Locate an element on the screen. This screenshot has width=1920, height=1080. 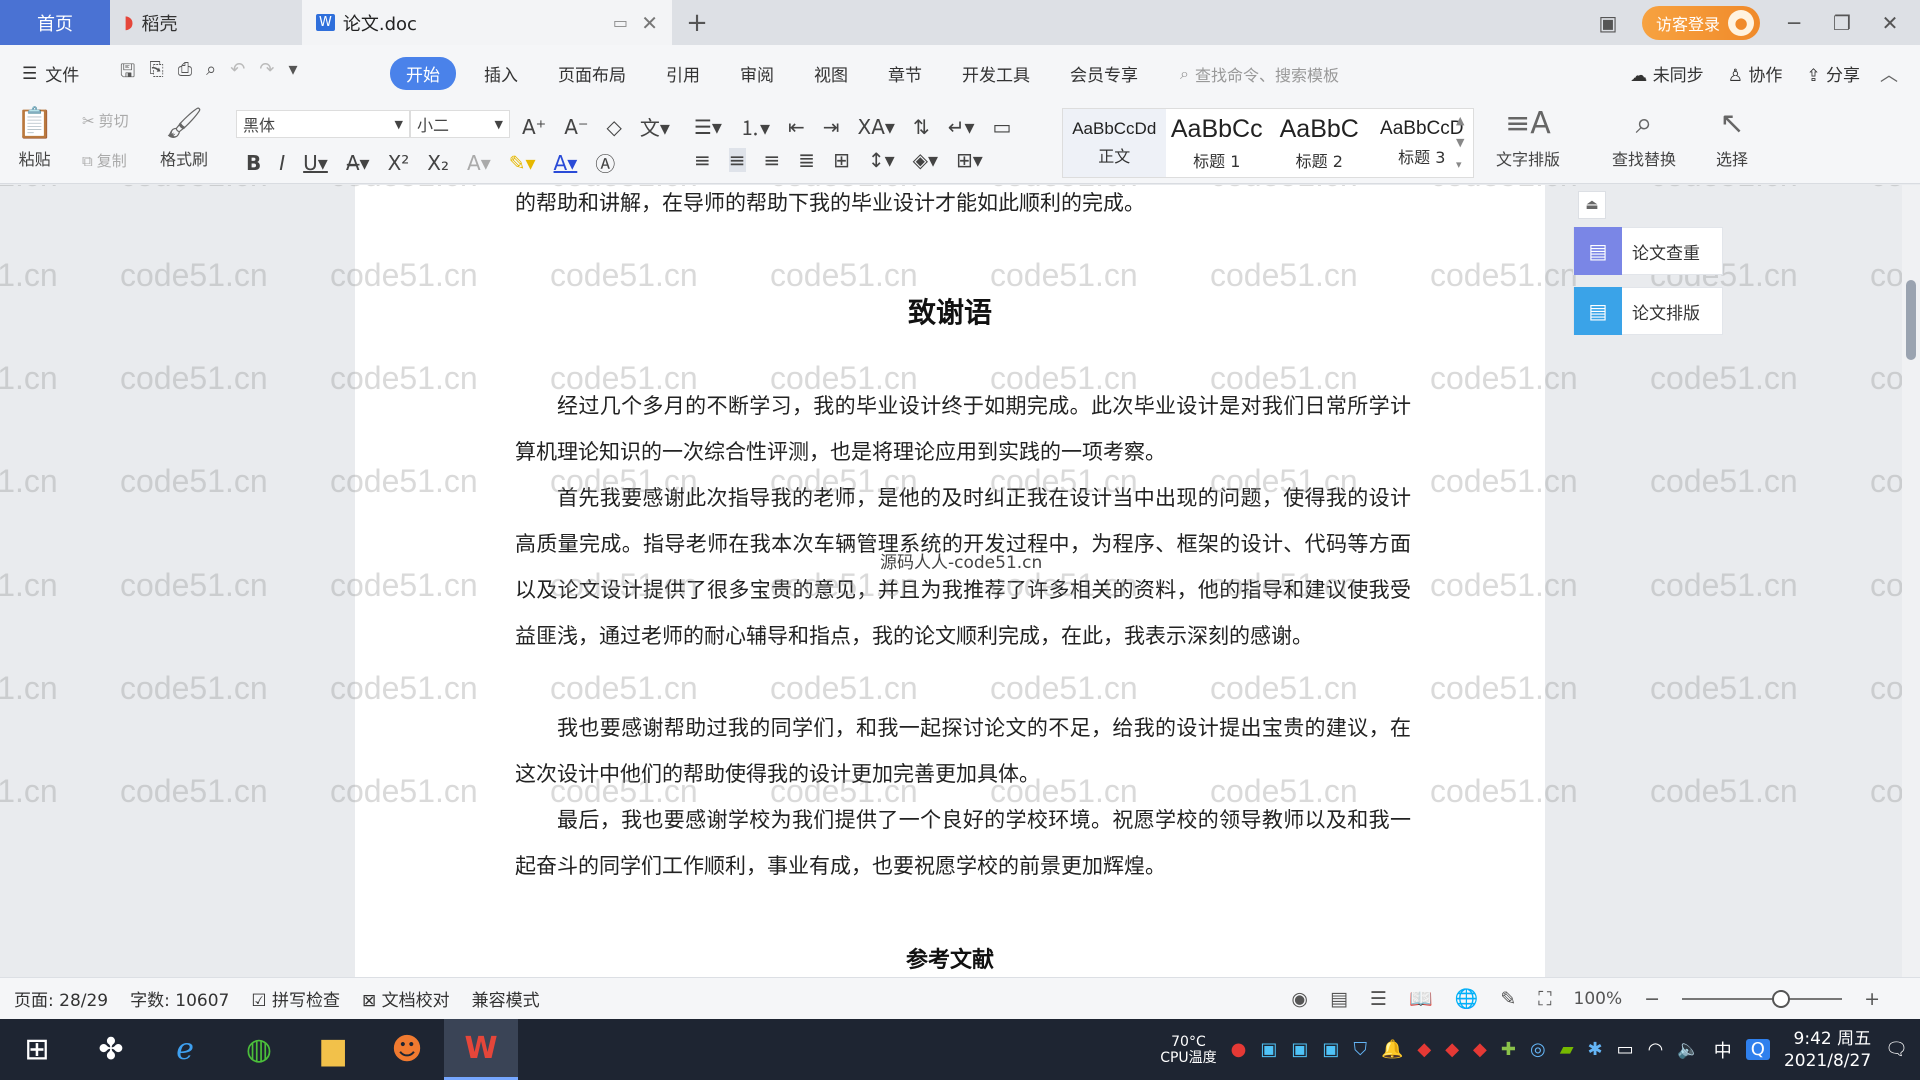
font-name-select: 黑体 ▼ is located at coordinates (323, 124).